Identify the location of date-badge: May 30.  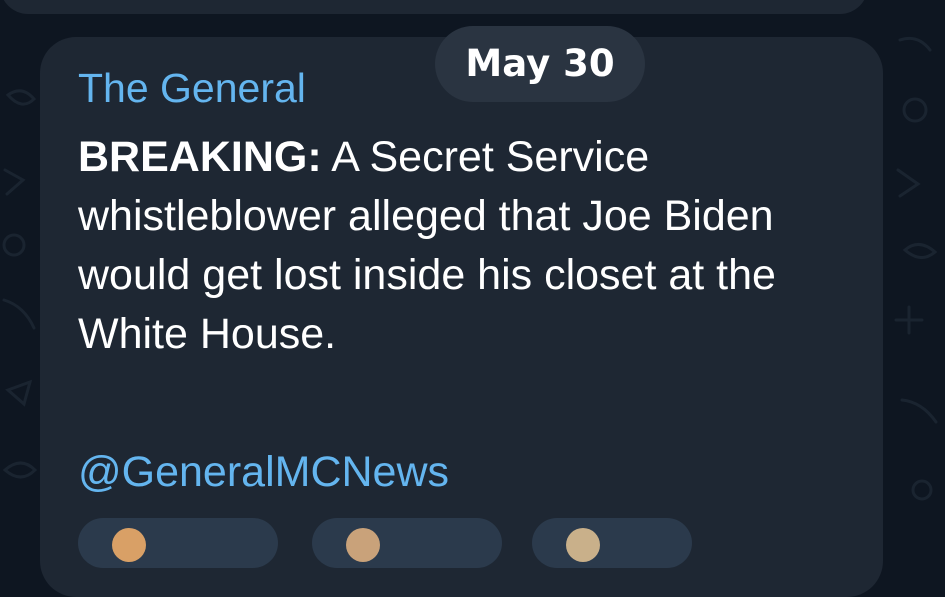
(540, 64).